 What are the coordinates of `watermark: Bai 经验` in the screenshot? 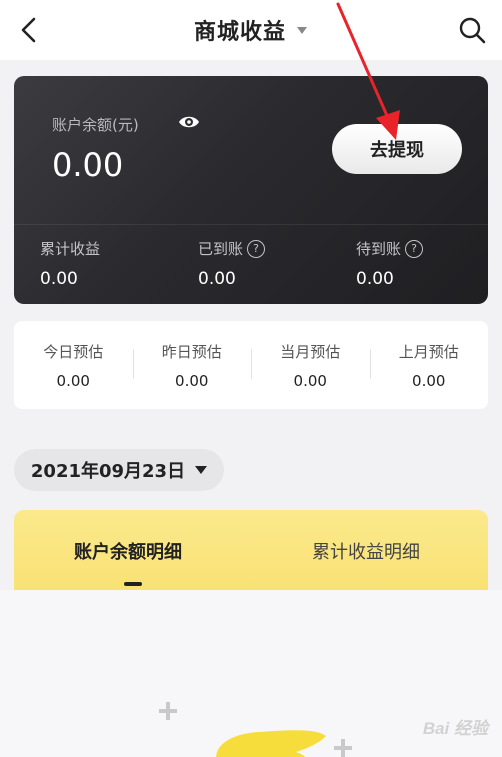 It's located at (455, 728).